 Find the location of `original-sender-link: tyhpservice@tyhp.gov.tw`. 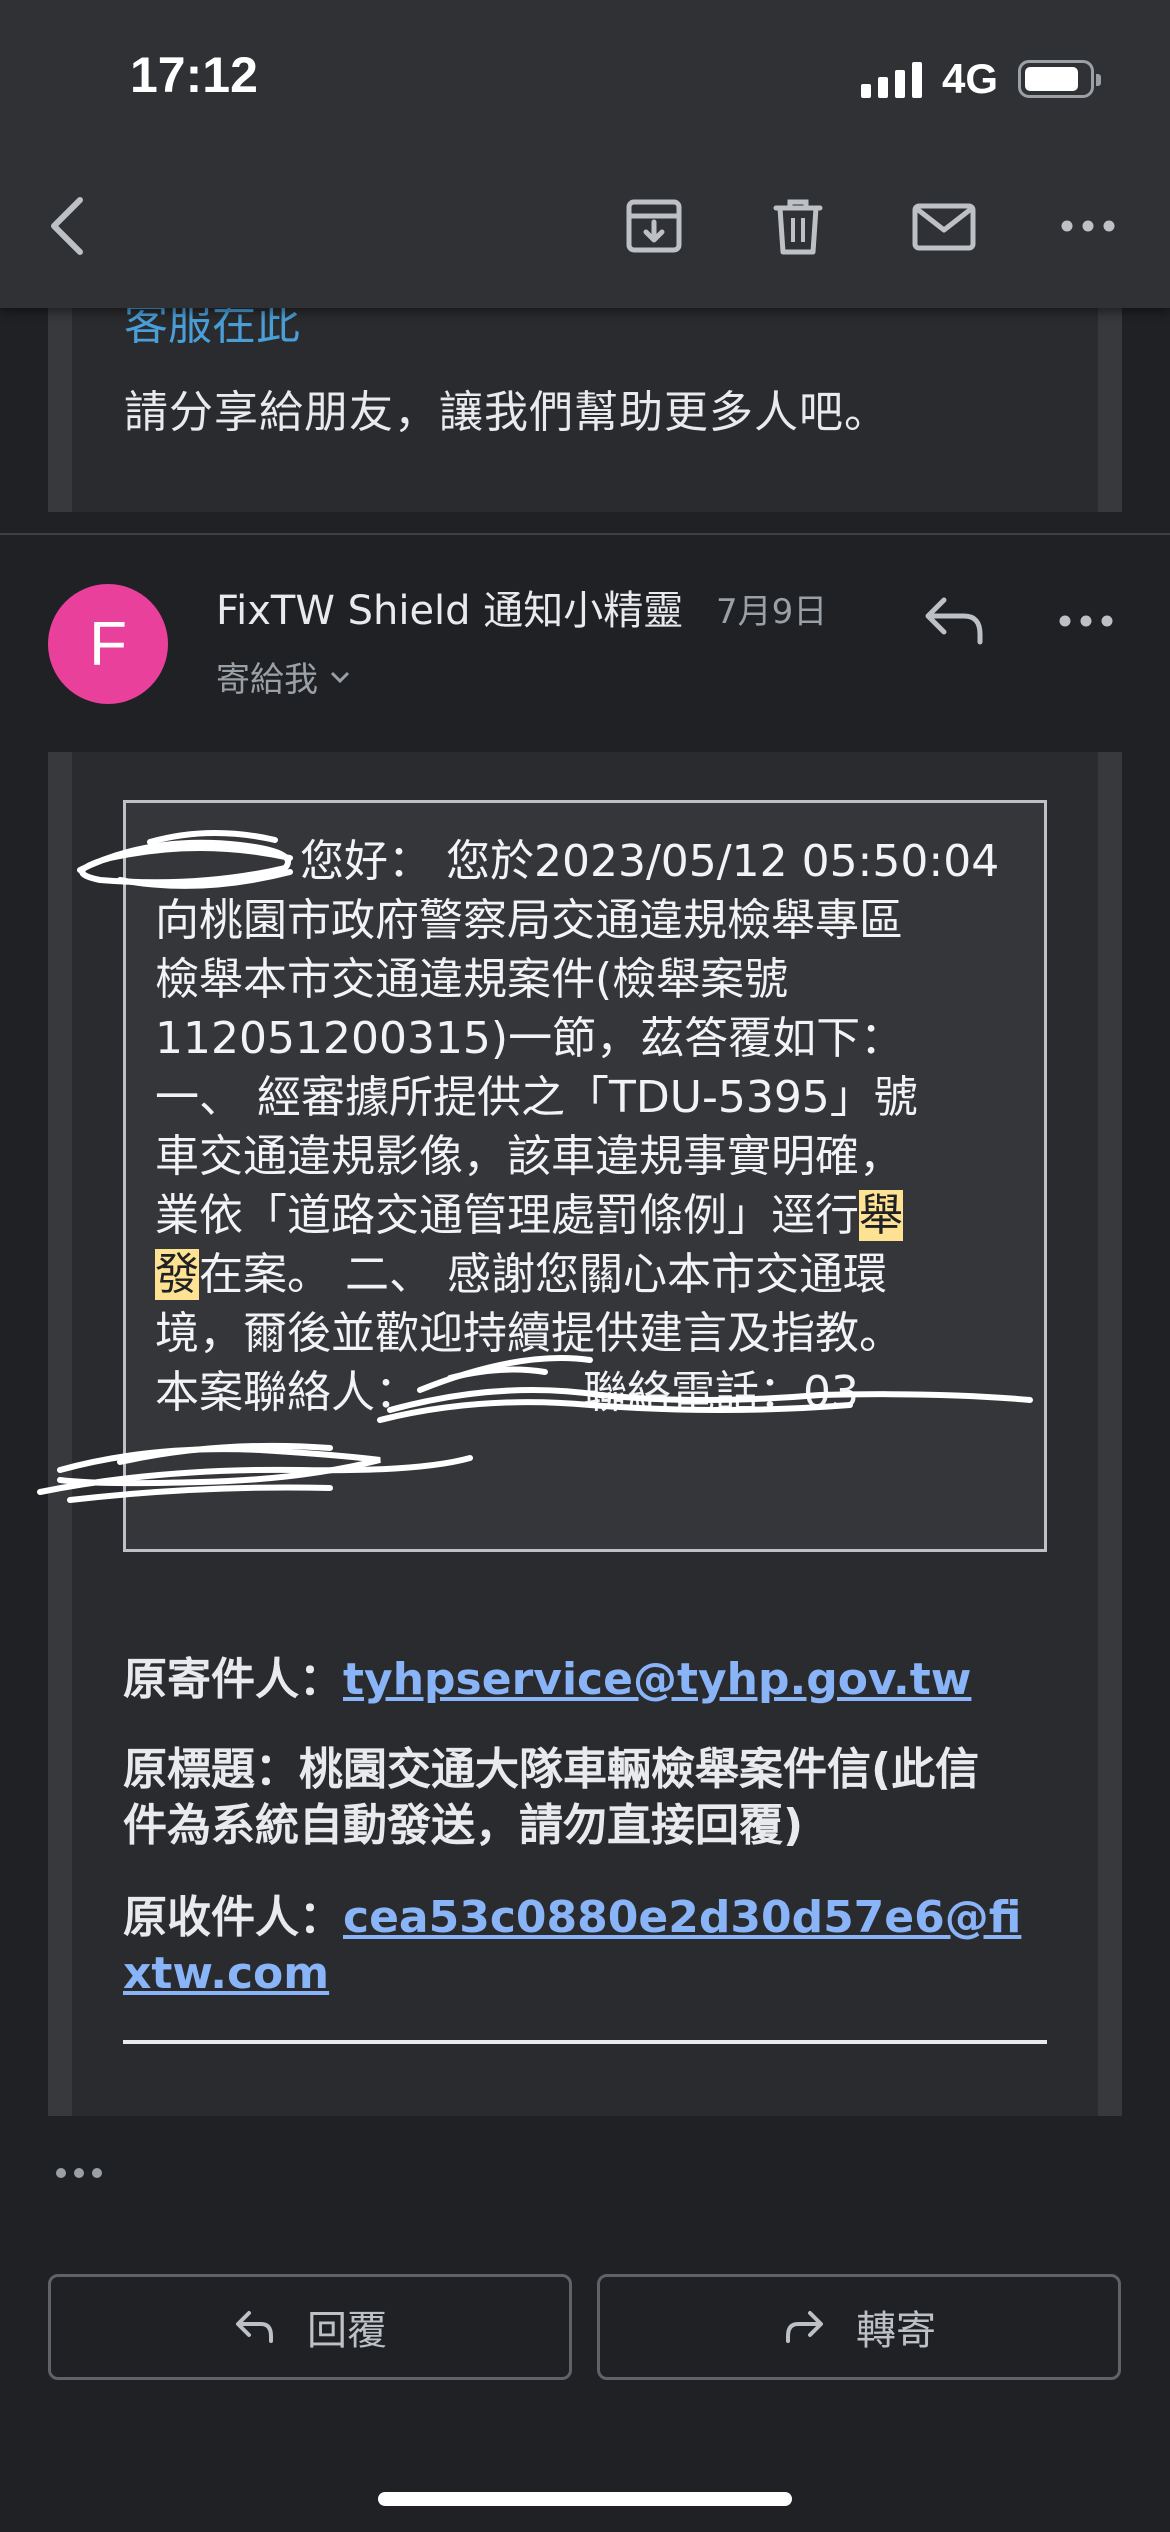

original-sender-link: tyhpservice@tyhp.gov.tw is located at coordinates (657, 1679).